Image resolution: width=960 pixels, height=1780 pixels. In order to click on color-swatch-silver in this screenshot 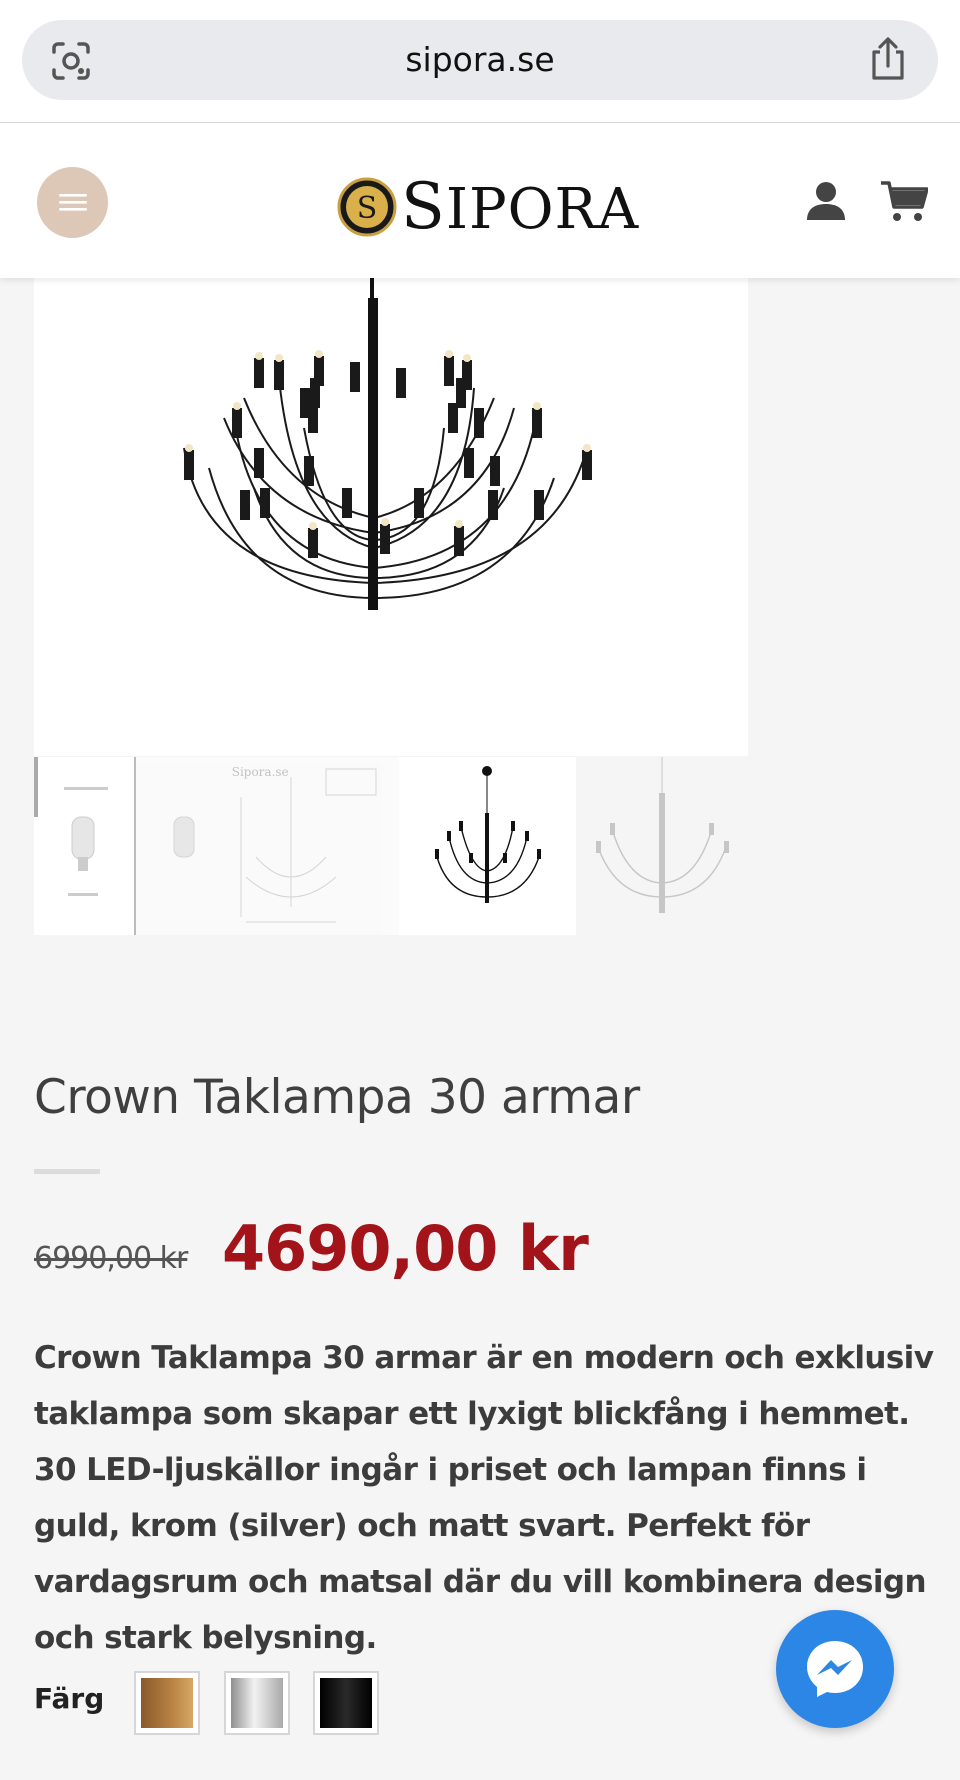, I will do `click(257, 1703)`.